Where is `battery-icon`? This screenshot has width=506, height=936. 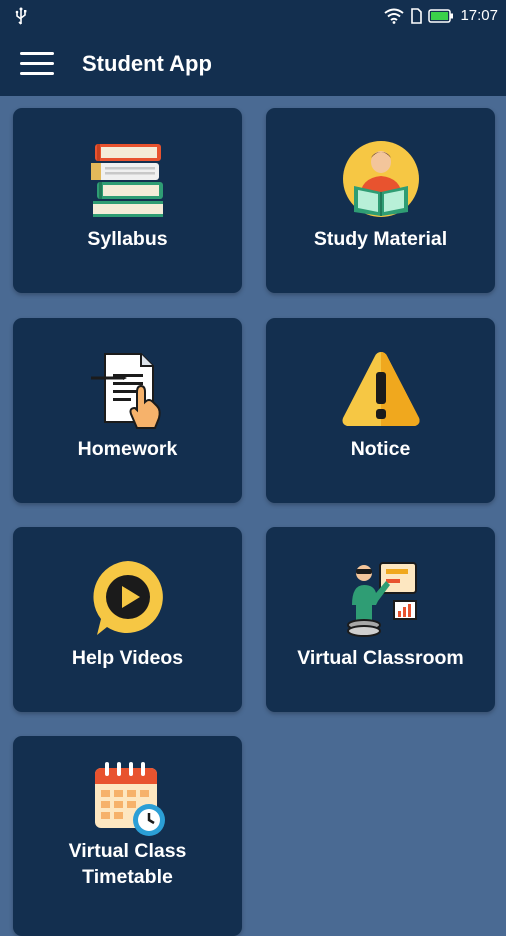
battery-icon is located at coordinates (441, 16).